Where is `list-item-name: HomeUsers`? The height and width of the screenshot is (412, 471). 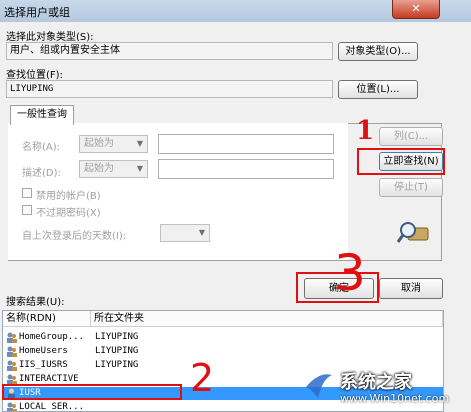
list-item-name: HomeUsers is located at coordinates (43, 351).